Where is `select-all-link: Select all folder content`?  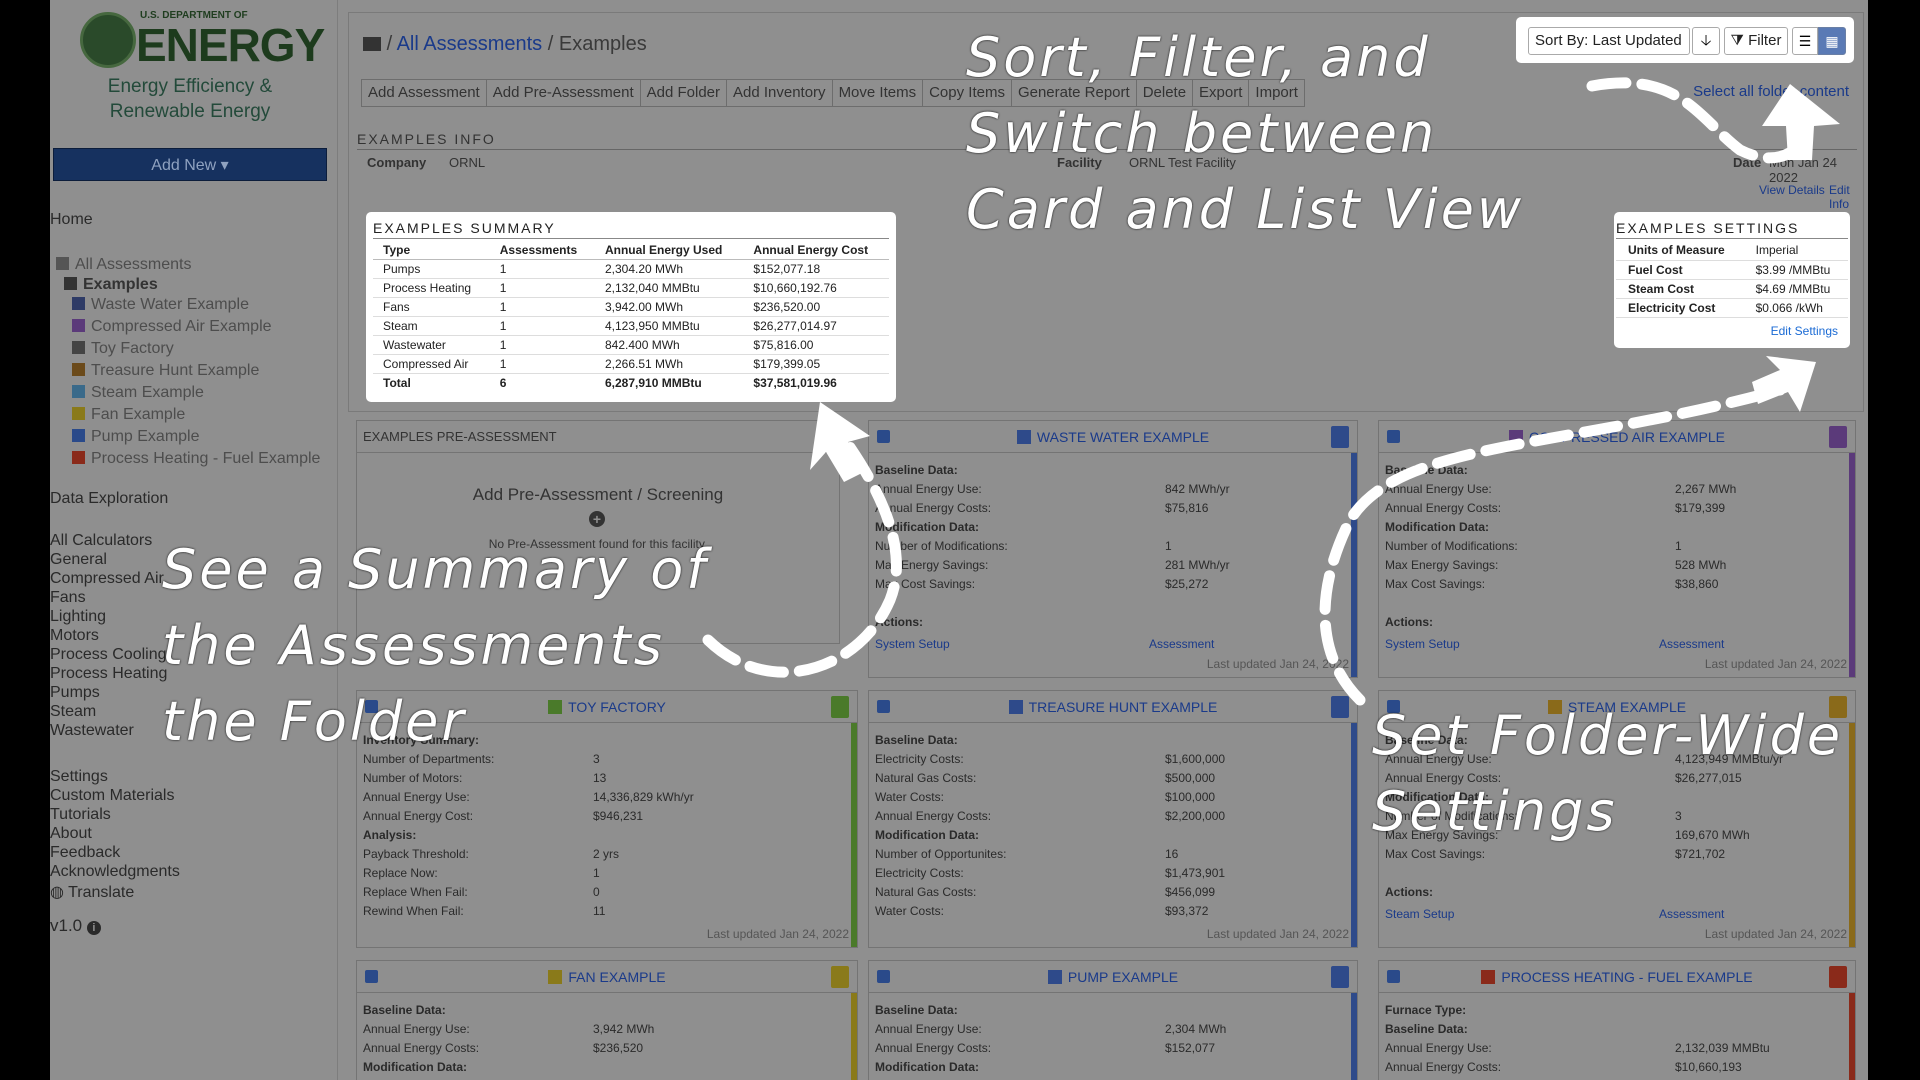 select-all-link: Select all folder content is located at coordinates (1771, 91).